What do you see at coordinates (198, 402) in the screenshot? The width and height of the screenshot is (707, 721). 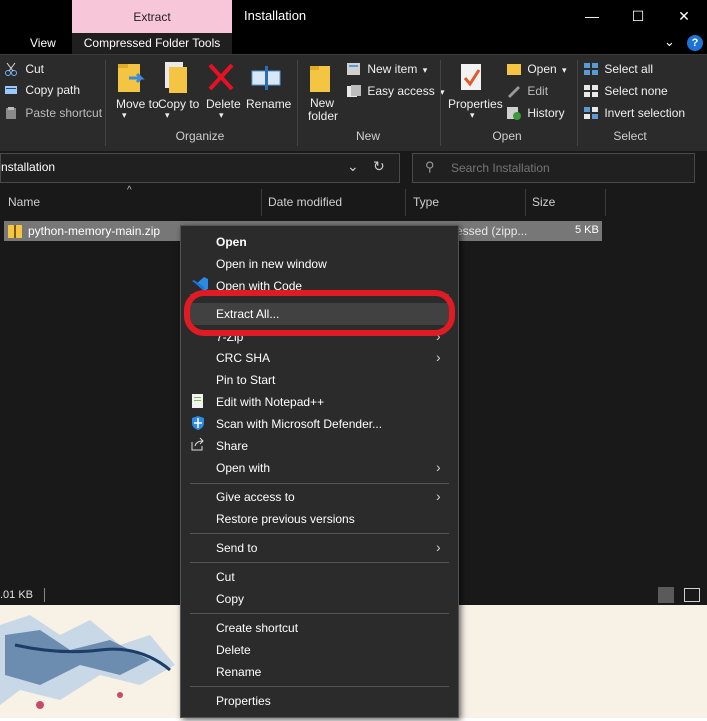 I see `notepad-plus-plus-icon` at bounding box center [198, 402].